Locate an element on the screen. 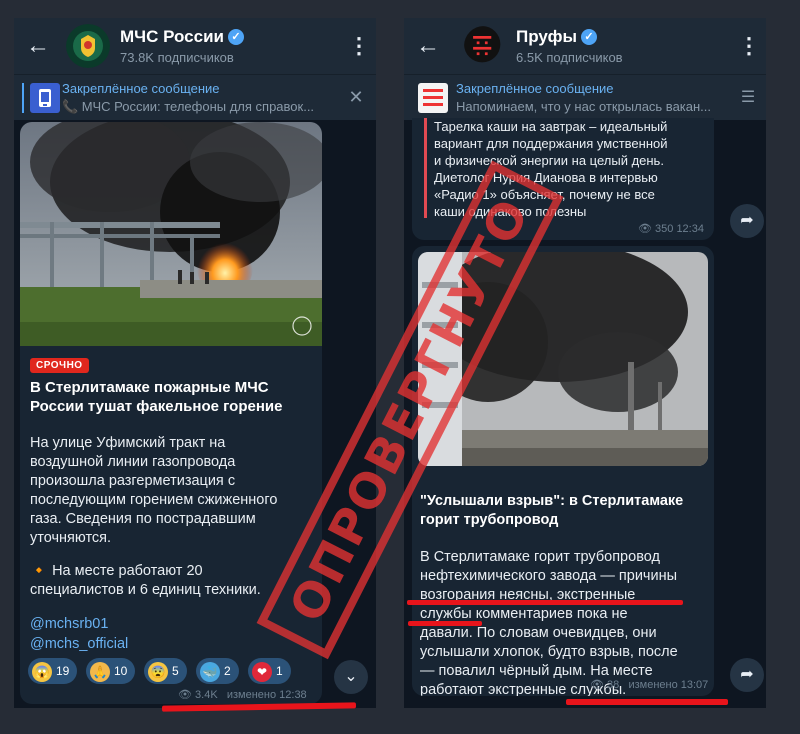 The height and width of the screenshot is (734, 800). post-meta: 👁︎ 3.4K изменено 12:38 is located at coordinates (242, 695).